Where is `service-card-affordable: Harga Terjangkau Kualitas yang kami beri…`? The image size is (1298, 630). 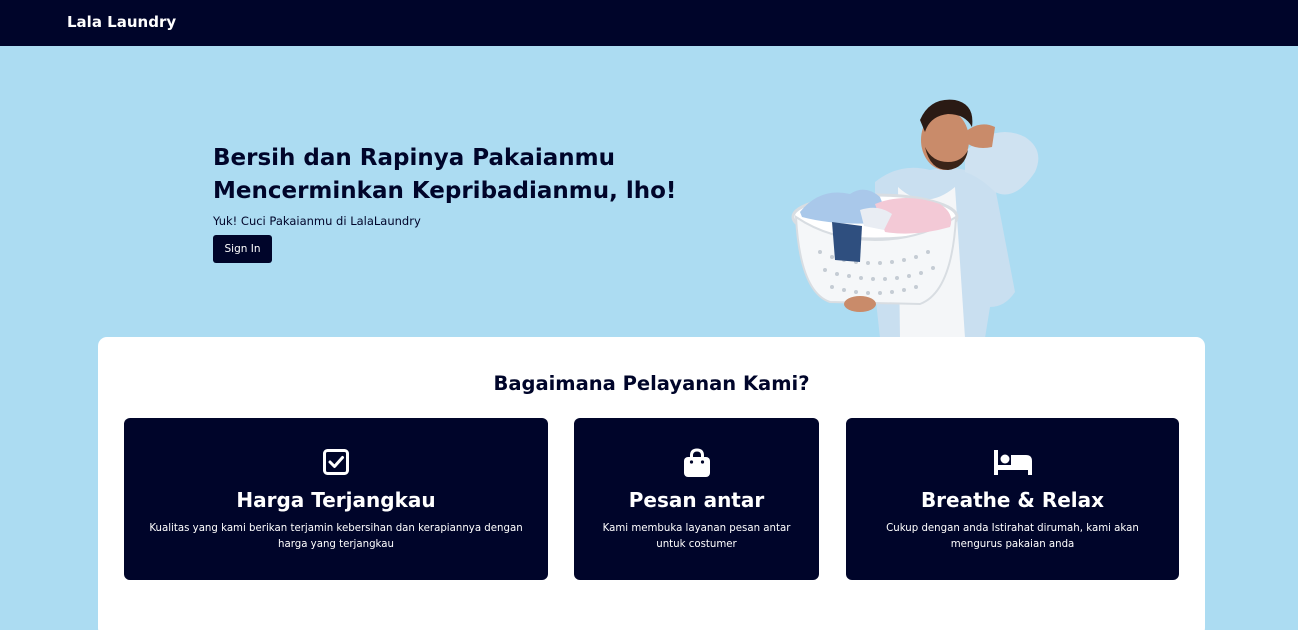 service-card-affordable: Harga Terjangkau Kualitas yang kami beri… is located at coordinates (336, 499).